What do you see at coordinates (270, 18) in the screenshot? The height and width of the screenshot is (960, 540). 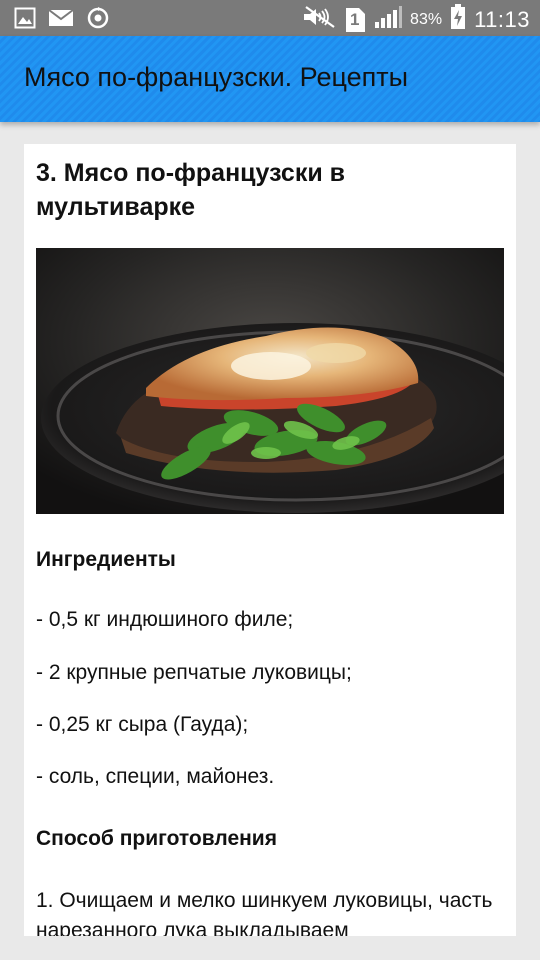 I see `status-bar: 1 83% 11:13` at bounding box center [270, 18].